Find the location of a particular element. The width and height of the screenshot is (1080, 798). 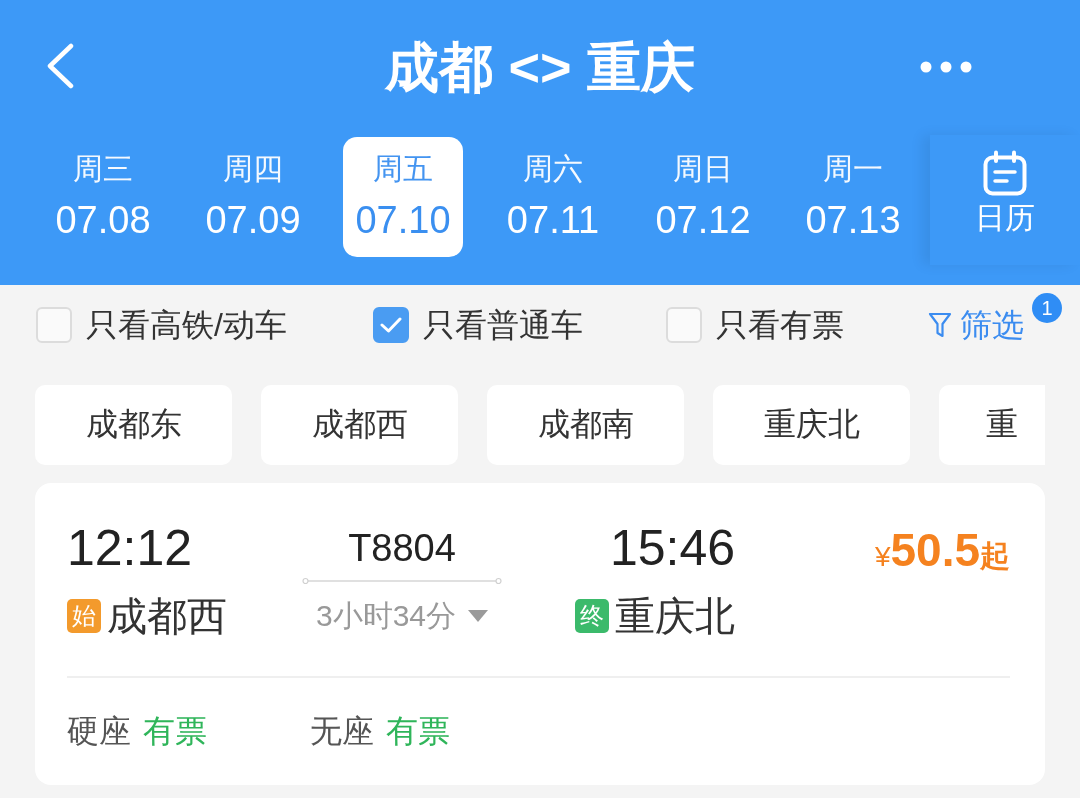

check-icon is located at coordinates (391, 325).